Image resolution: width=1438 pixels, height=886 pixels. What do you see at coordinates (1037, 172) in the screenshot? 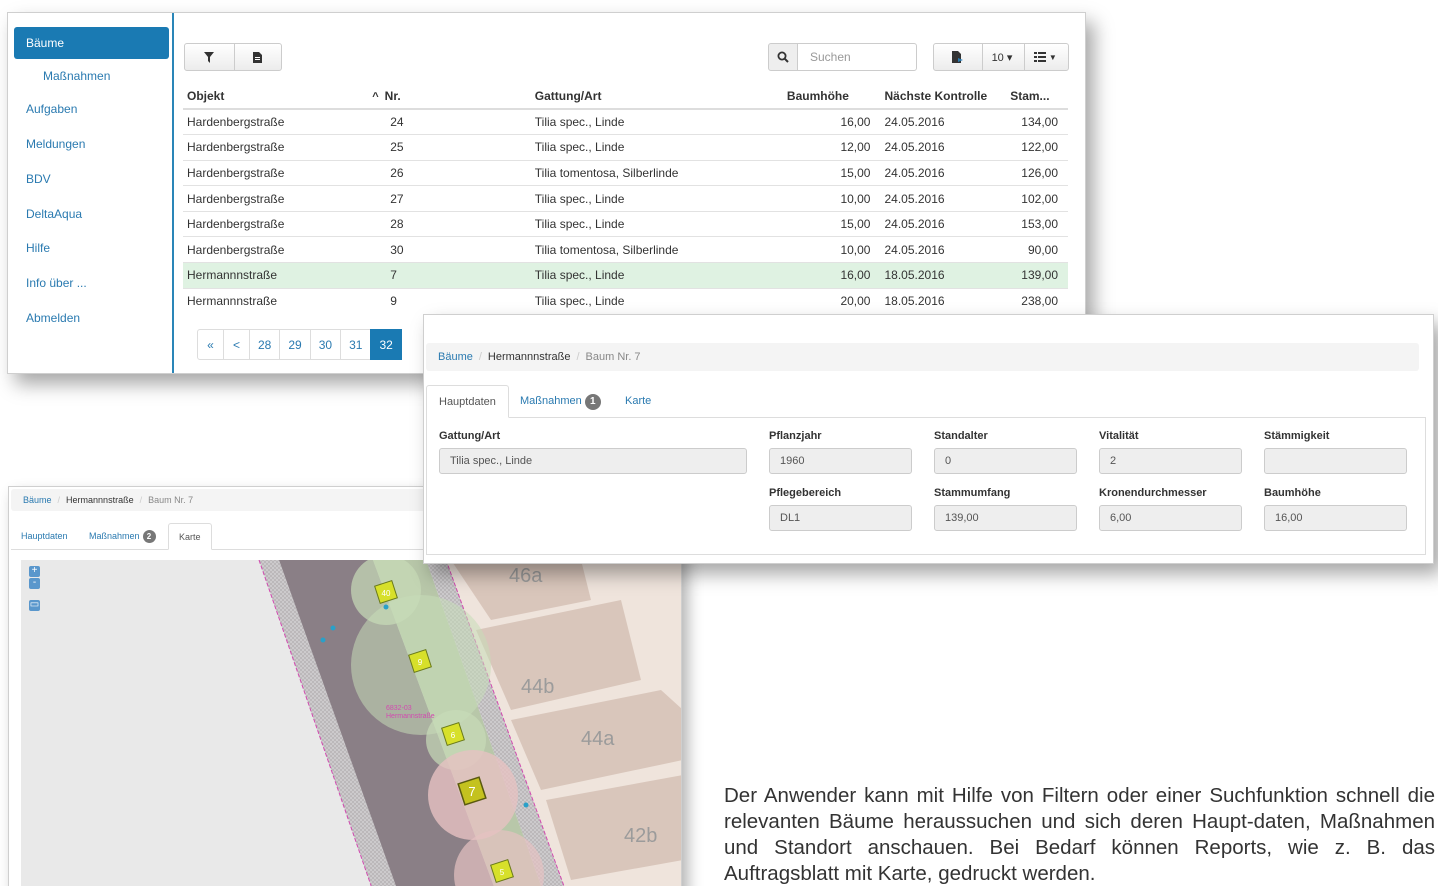
I see `cell-stamm: 126,00` at bounding box center [1037, 172].